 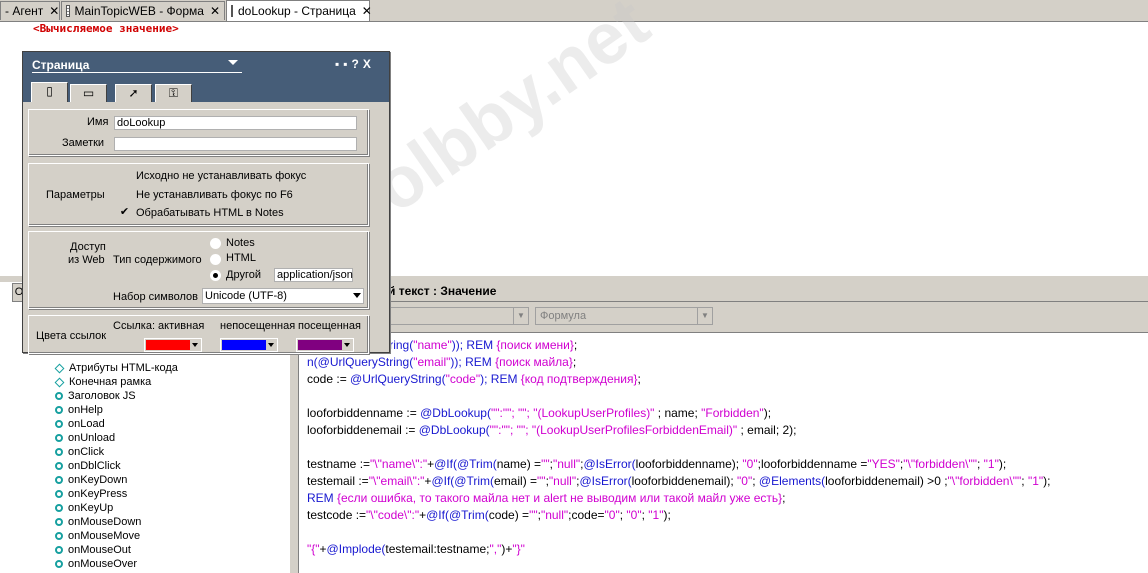 What do you see at coordinates (612, 515) in the screenshot?
I see `code-token: "0"` at bounding box center [612, 515].